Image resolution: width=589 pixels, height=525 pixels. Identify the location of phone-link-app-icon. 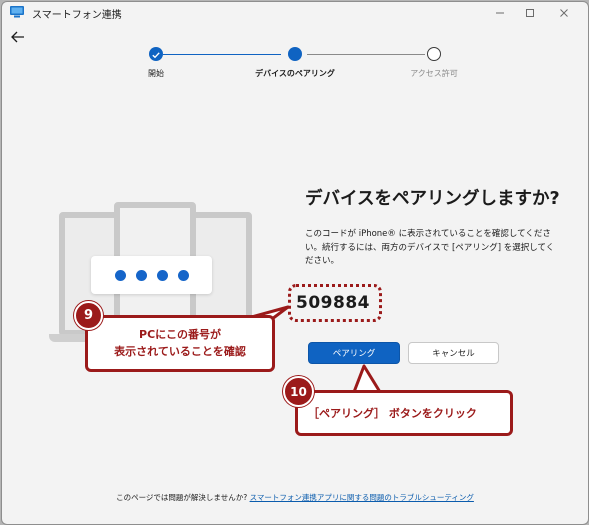
(17, 12).